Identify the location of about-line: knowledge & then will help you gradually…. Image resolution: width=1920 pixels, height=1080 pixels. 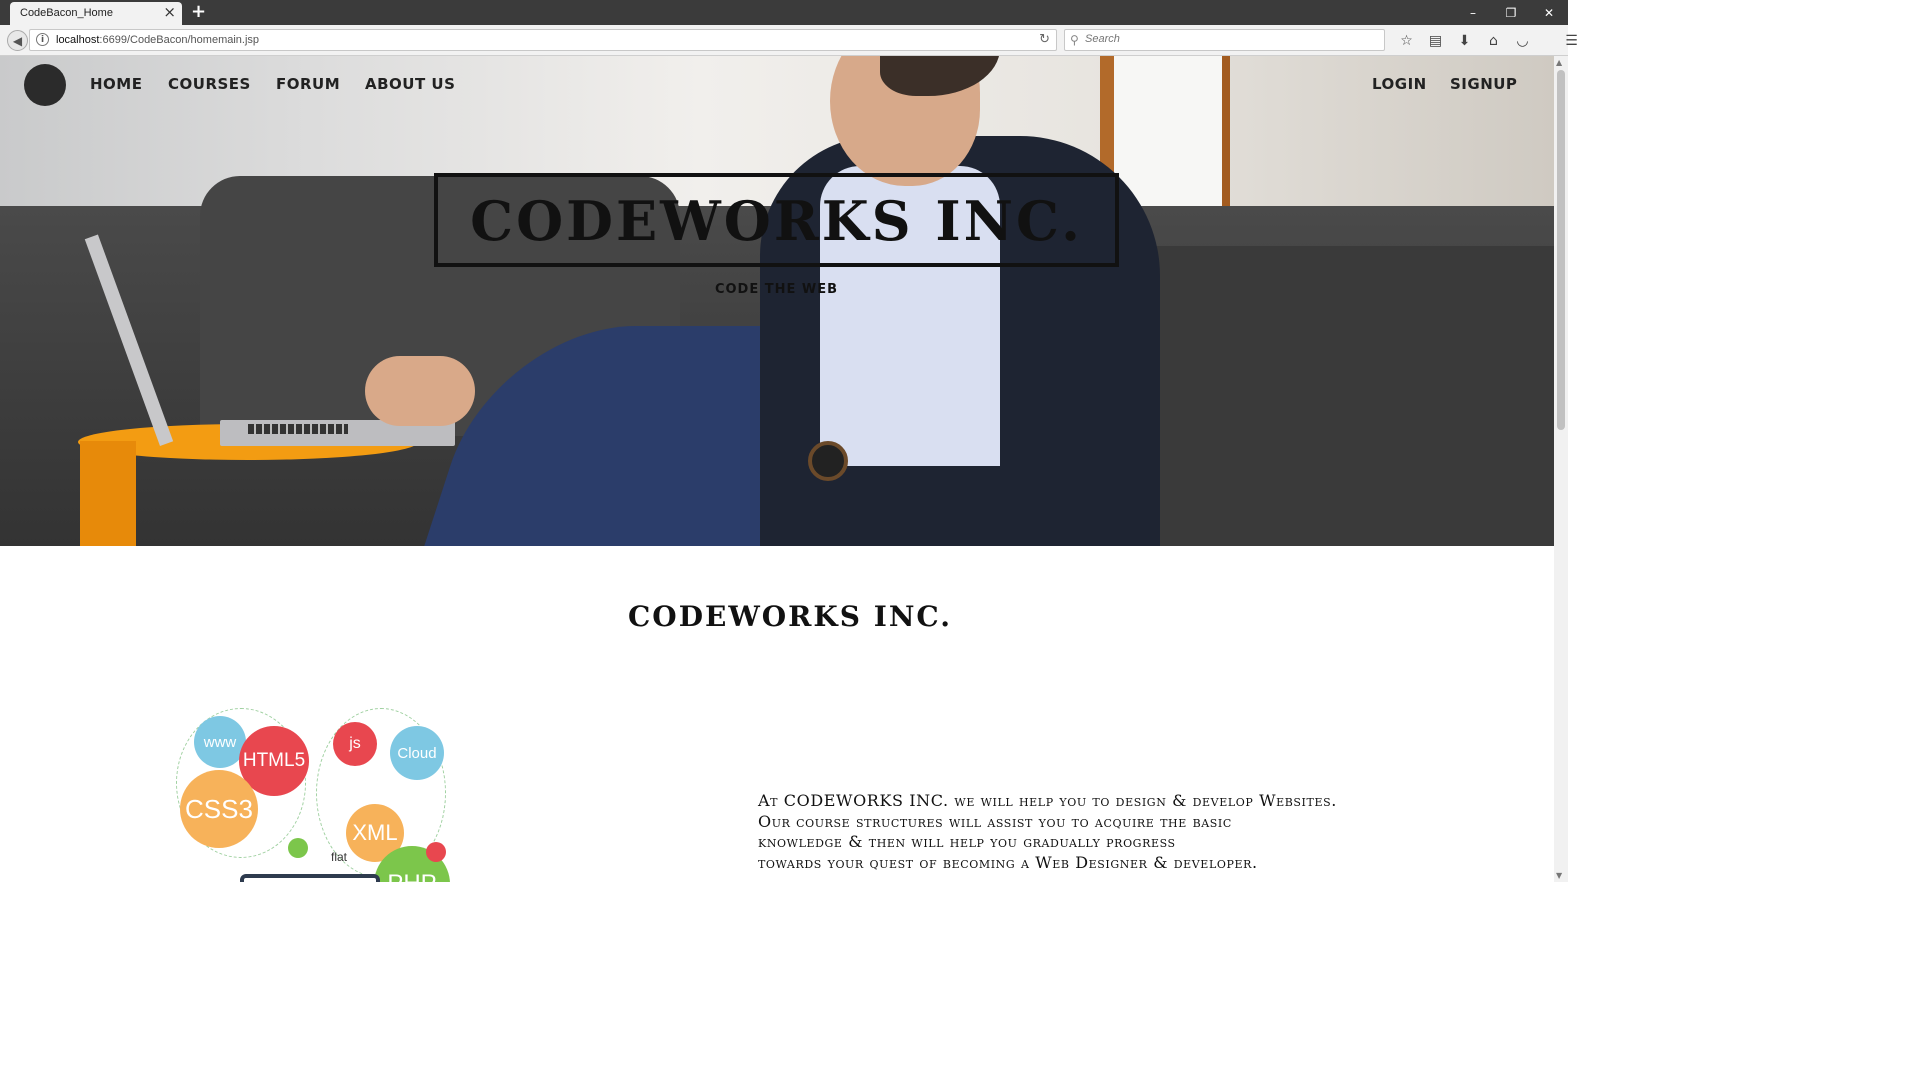
(967, 841).